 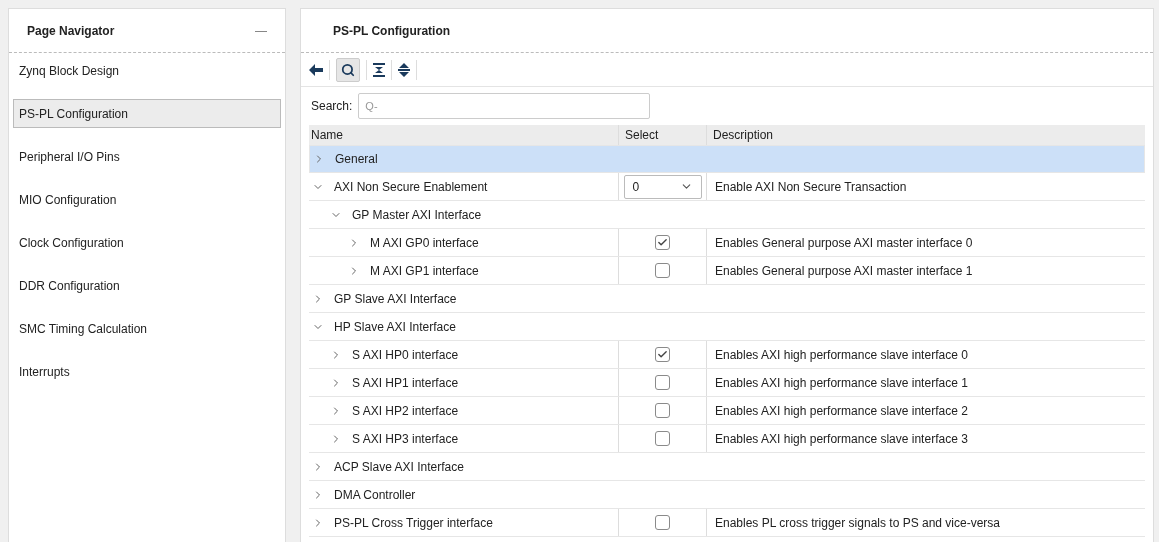 I want to click on row-name: S AXI HP1 interface, so click(x=405, y=383).